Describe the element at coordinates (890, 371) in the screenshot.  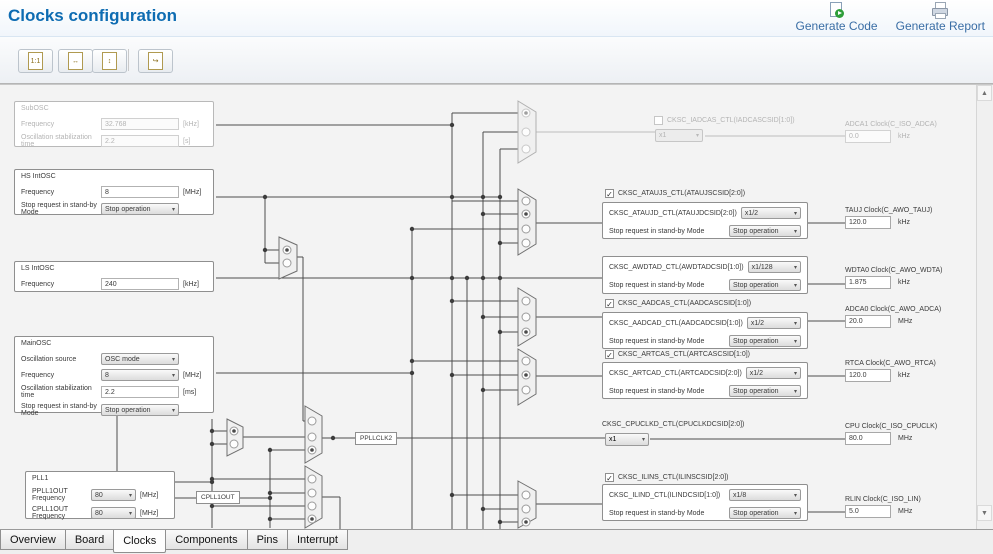
I see `rtca-clock-output: RTCA Clock(C_AWO_RTCA) 120.0 kHz` at that location.